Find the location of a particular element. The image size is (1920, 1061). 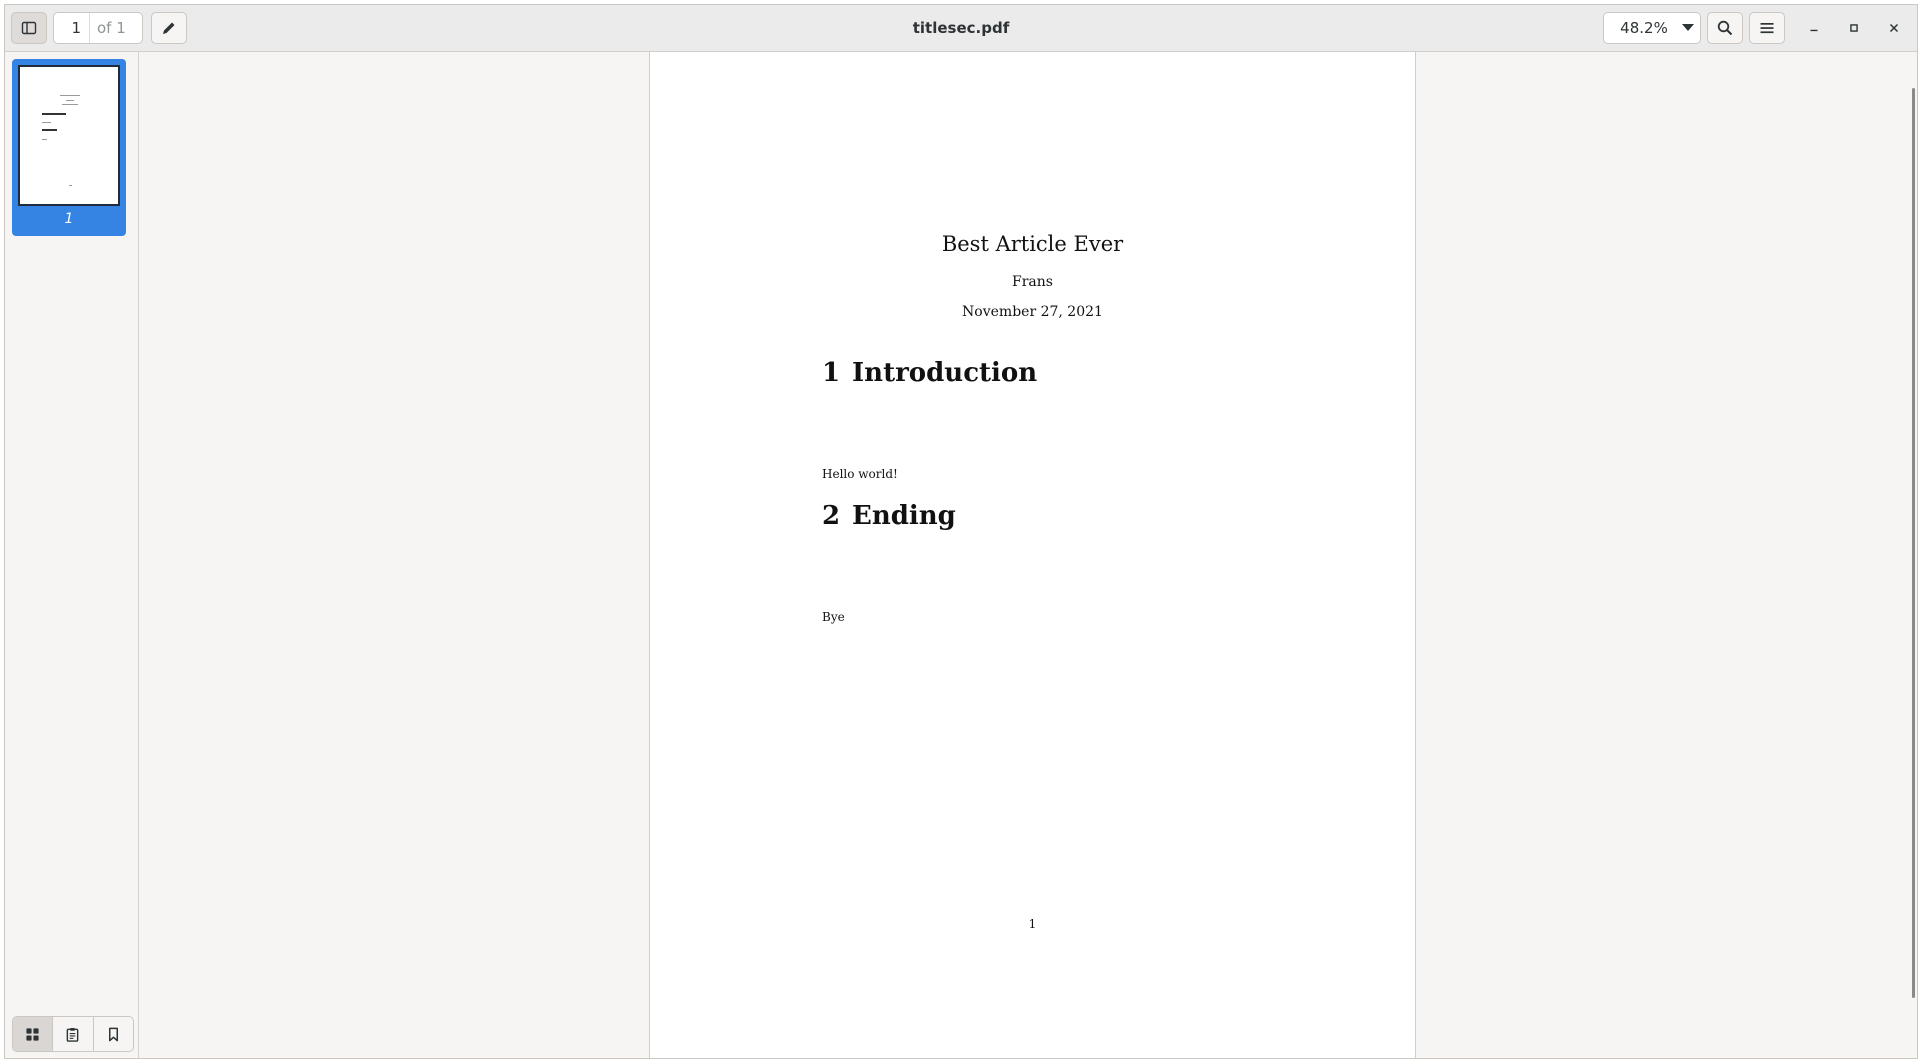

clipboard-icon is located at coordinates (73, 1034).